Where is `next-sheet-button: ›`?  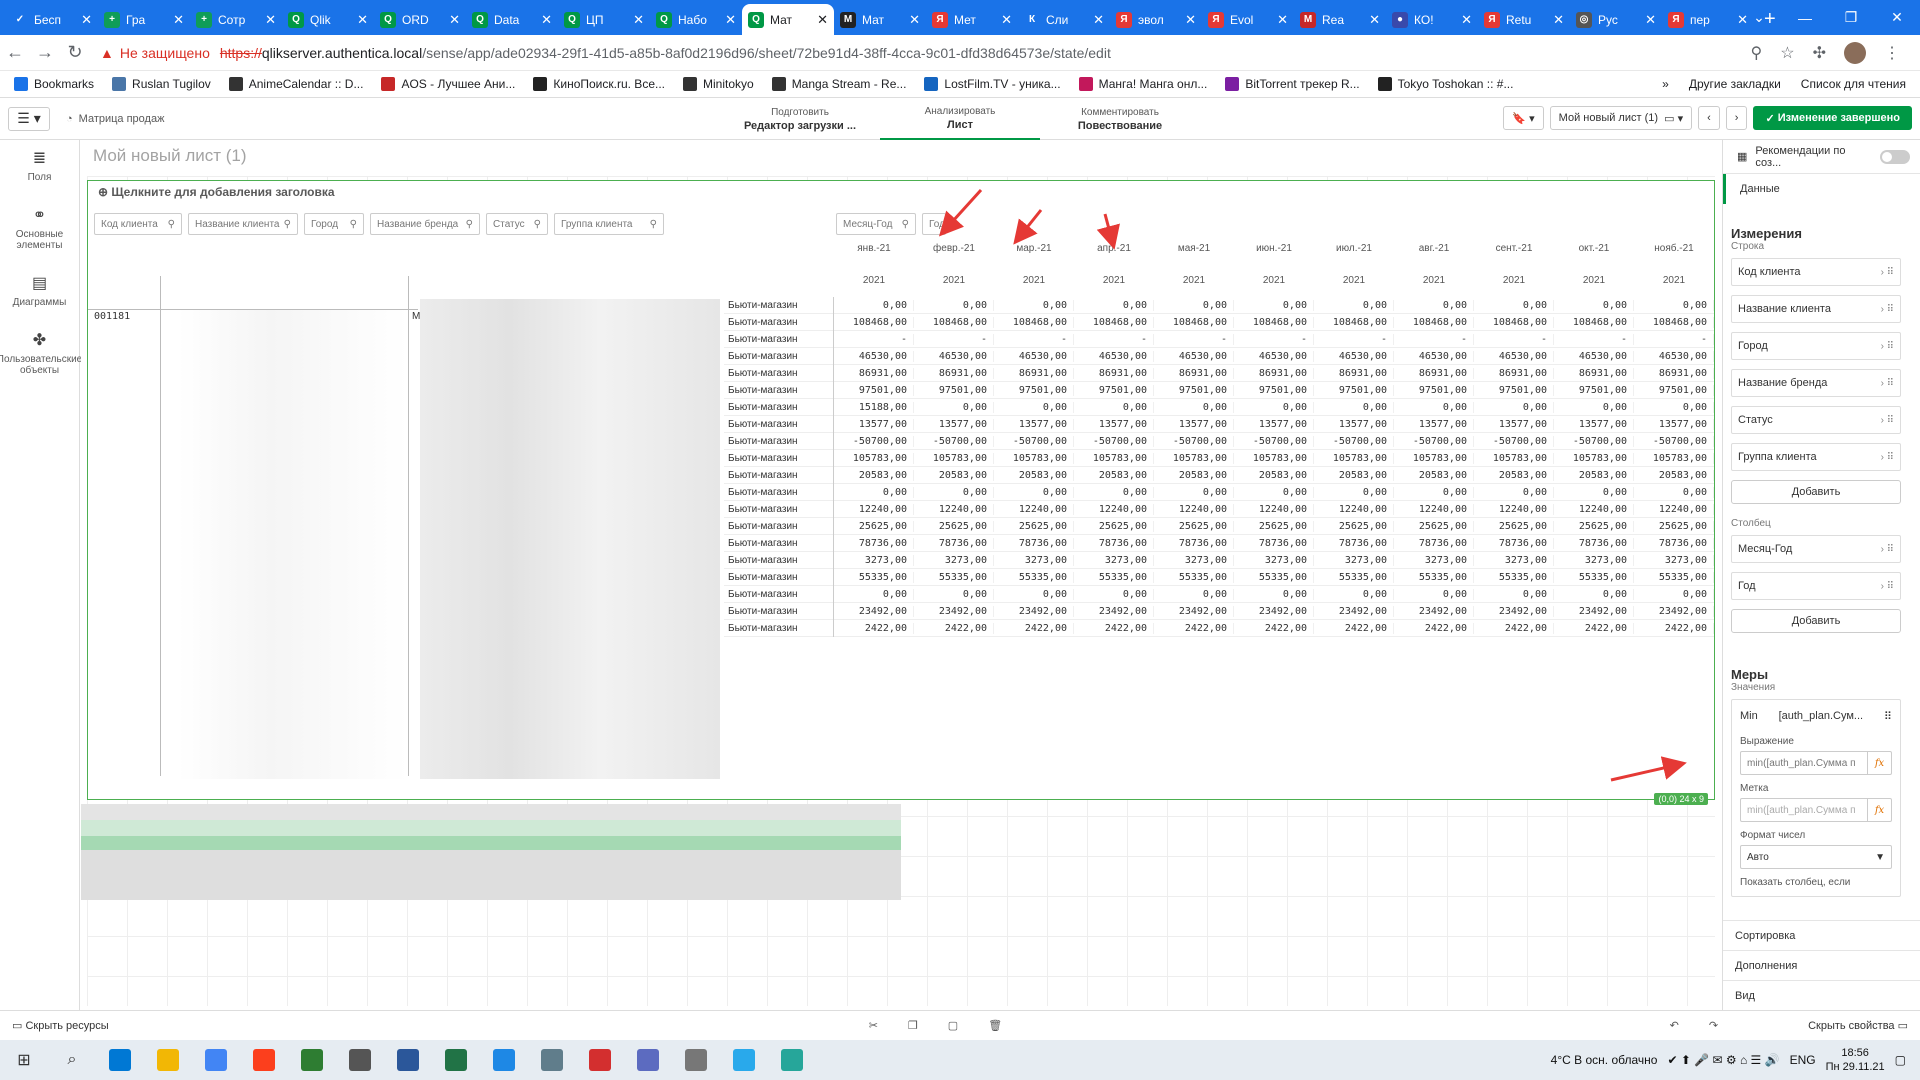
next-sheet-button: › is located at coordinates (1736, 118).